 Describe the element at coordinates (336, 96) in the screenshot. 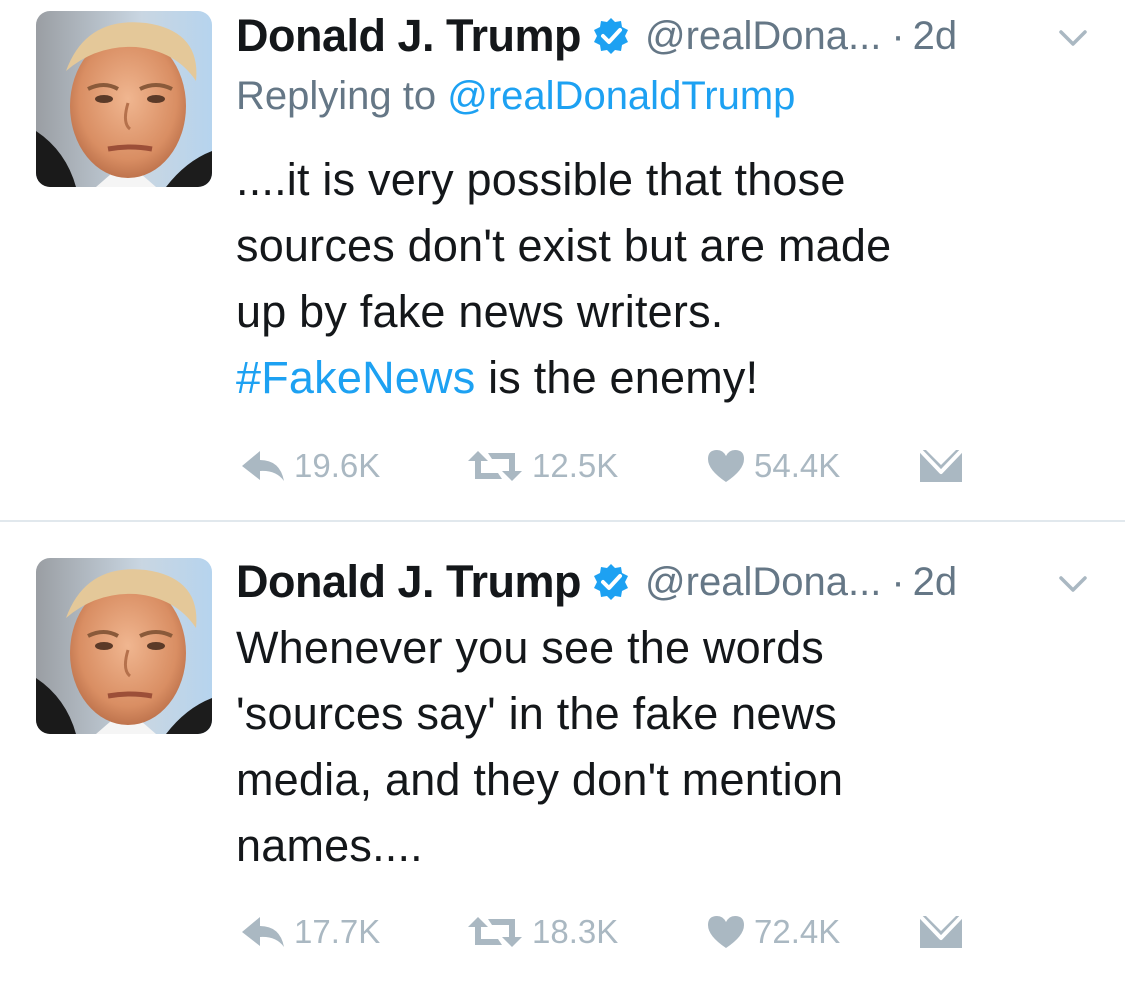

I see `replying-to-label: Replying to` at that location.